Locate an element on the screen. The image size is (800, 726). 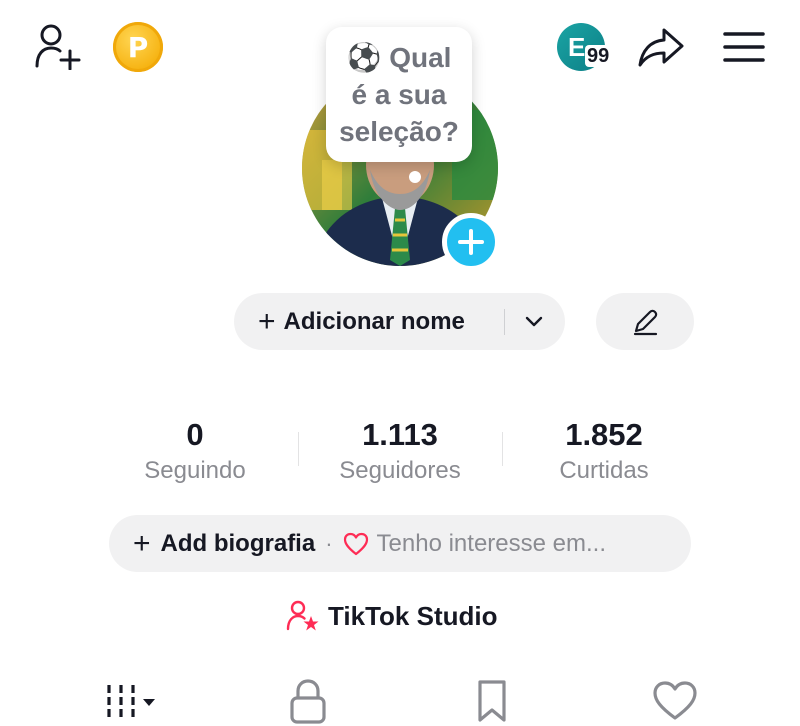
heart-icon is located at coordinates (675, 700).